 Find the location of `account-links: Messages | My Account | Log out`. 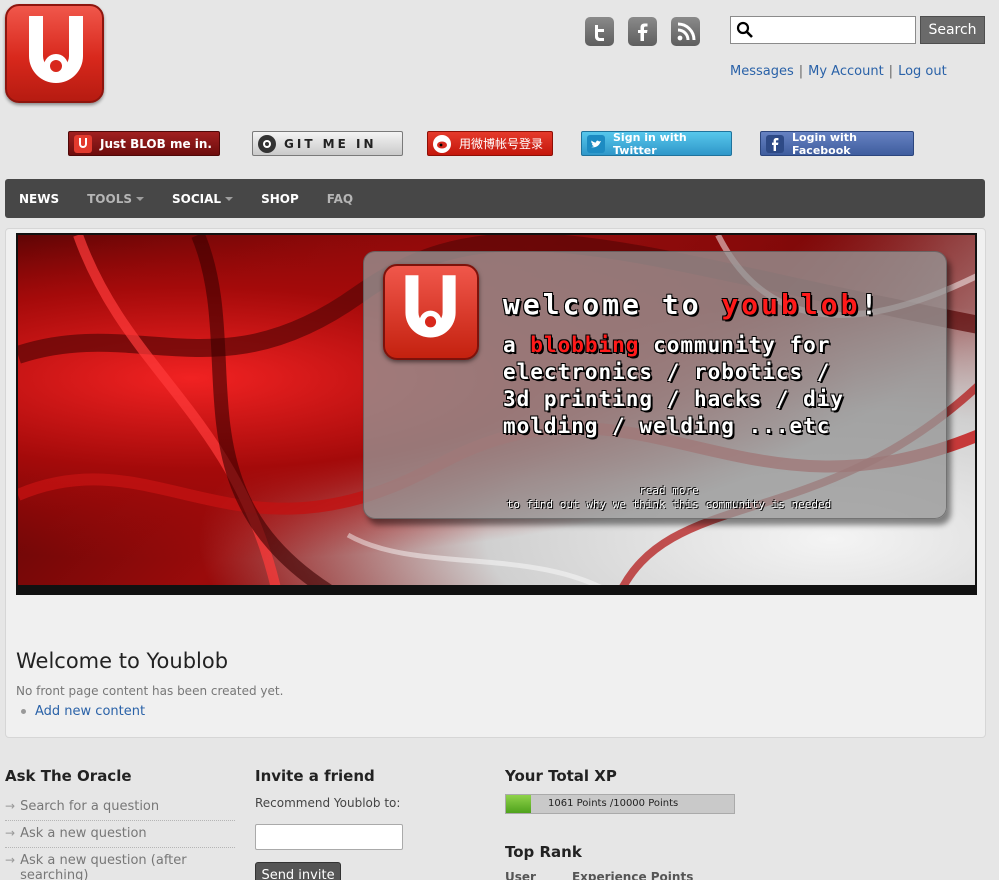

account-links: Messages | My Account | Log out is located at coordinates (838, 71).